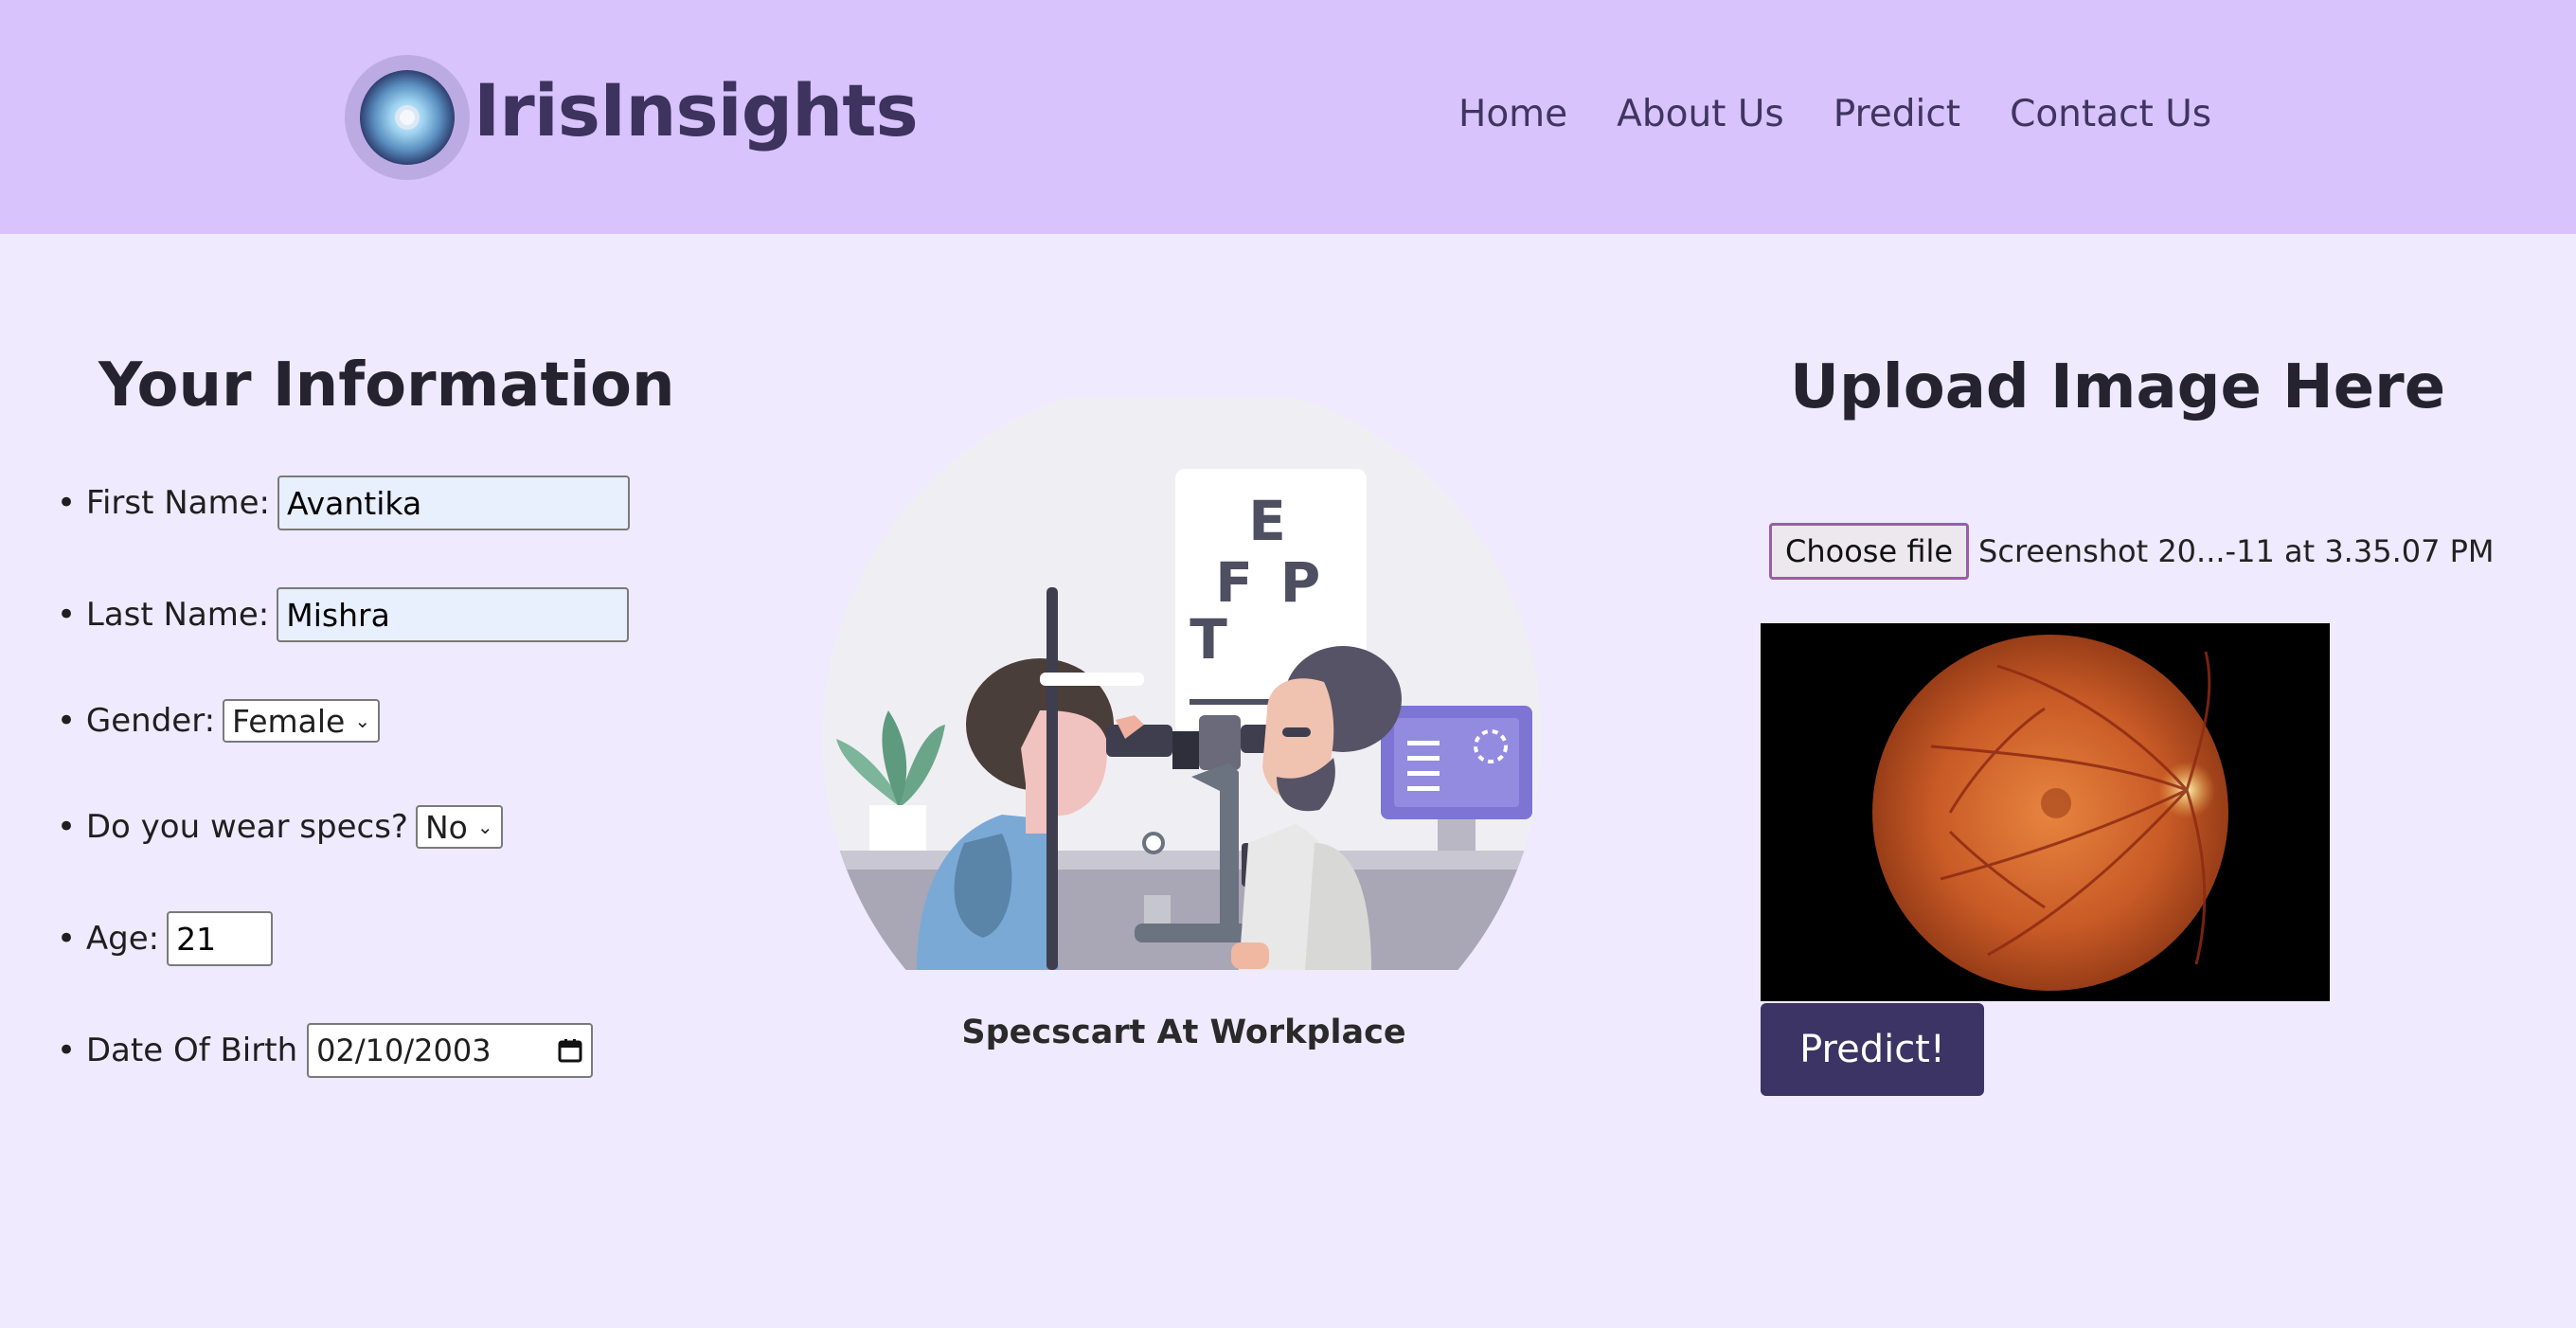 Image resolution: width=2576 pixels, height=1328 pixels. What do you see at coordinates (1872, 1050) in the screenshot?
I see `predict-button: Predict!` at bounding box center [1872, 1050].